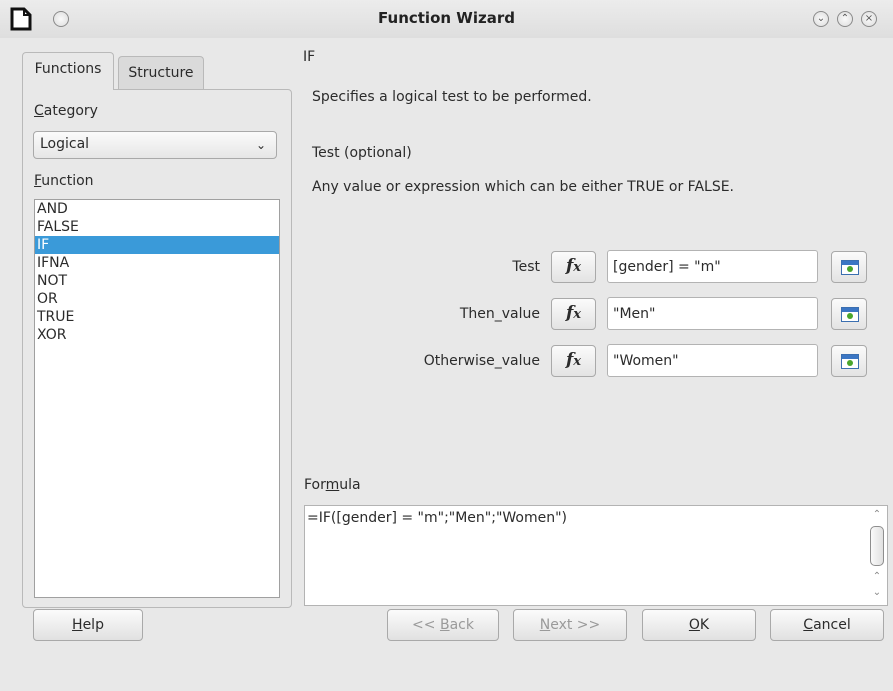 The height and width of the screenshot is (691, 893). I want to click on tab-structure: Structure, so click(161, 73).